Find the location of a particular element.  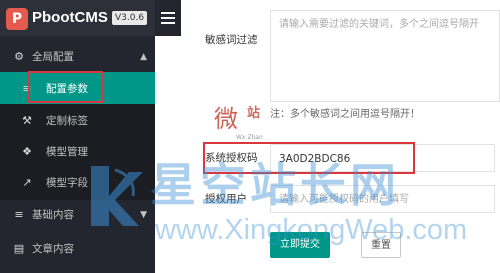

nav-group-label: 基础内容 is located at coordinates (53, 215).